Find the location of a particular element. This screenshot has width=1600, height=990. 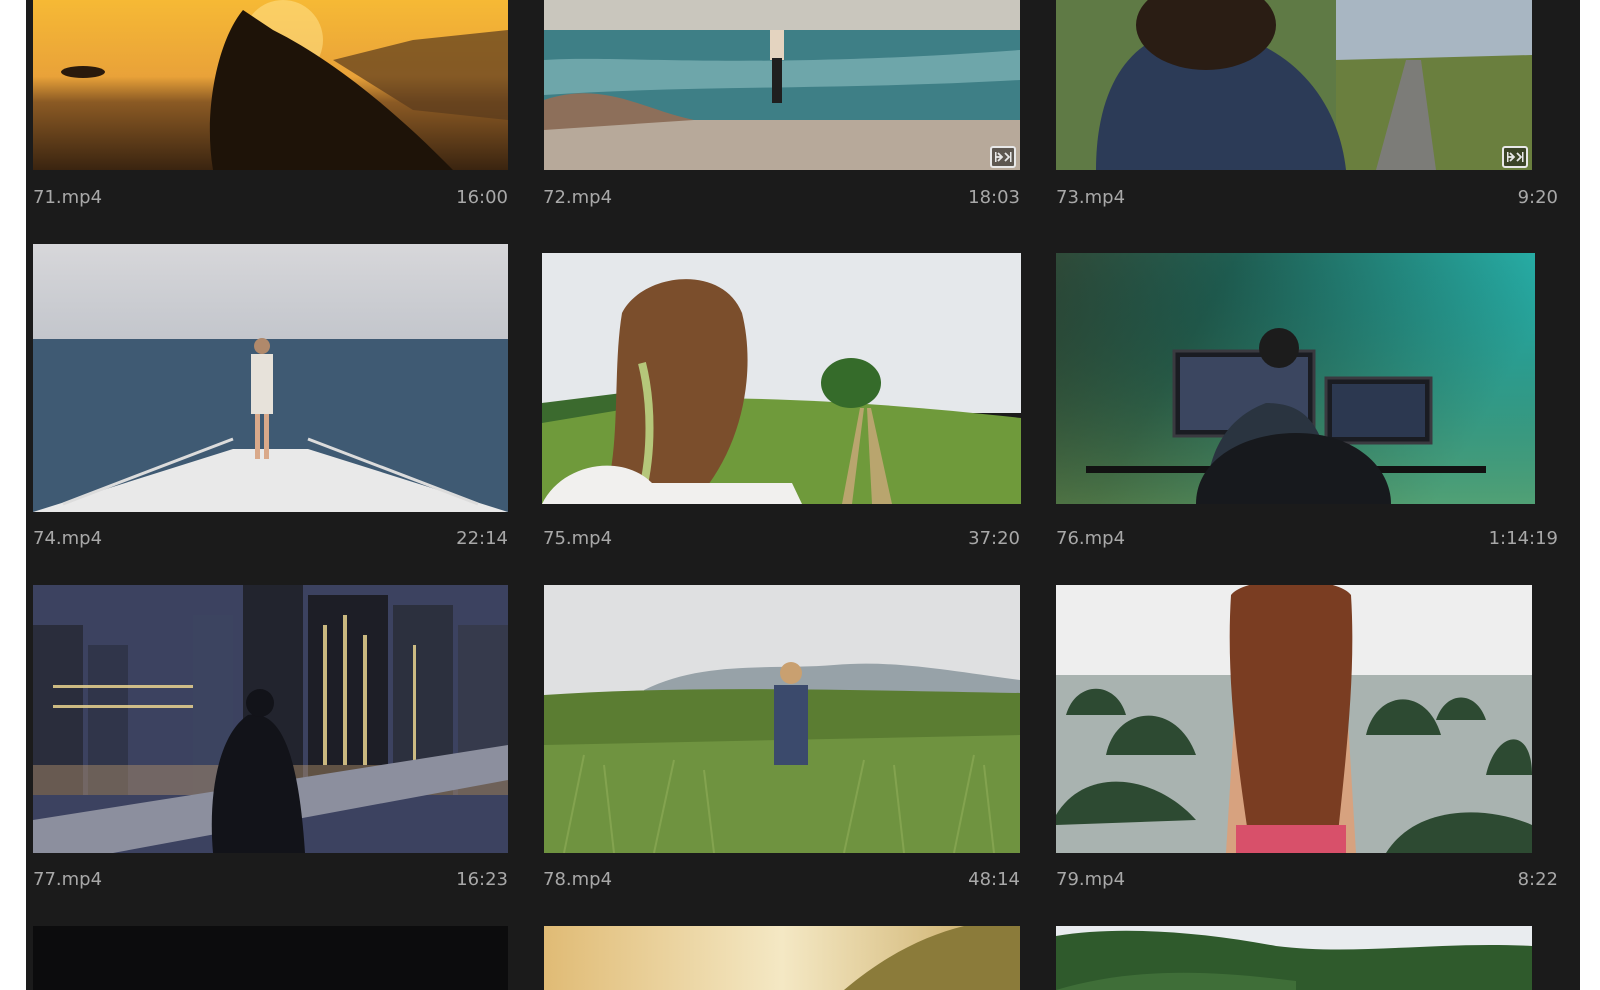

clip-78: 78.mp4 48:14 is located at coordinates (792, 740).